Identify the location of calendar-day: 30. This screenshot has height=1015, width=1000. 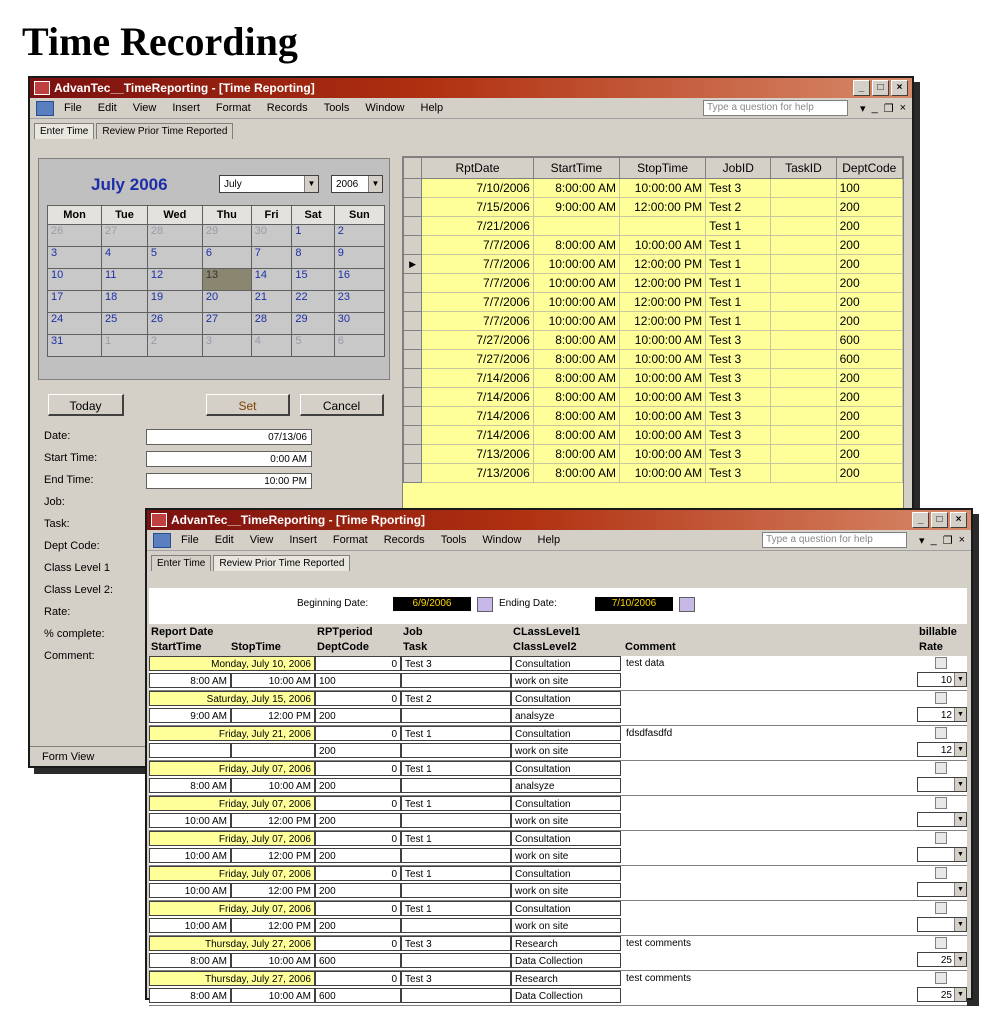
(271, 235).